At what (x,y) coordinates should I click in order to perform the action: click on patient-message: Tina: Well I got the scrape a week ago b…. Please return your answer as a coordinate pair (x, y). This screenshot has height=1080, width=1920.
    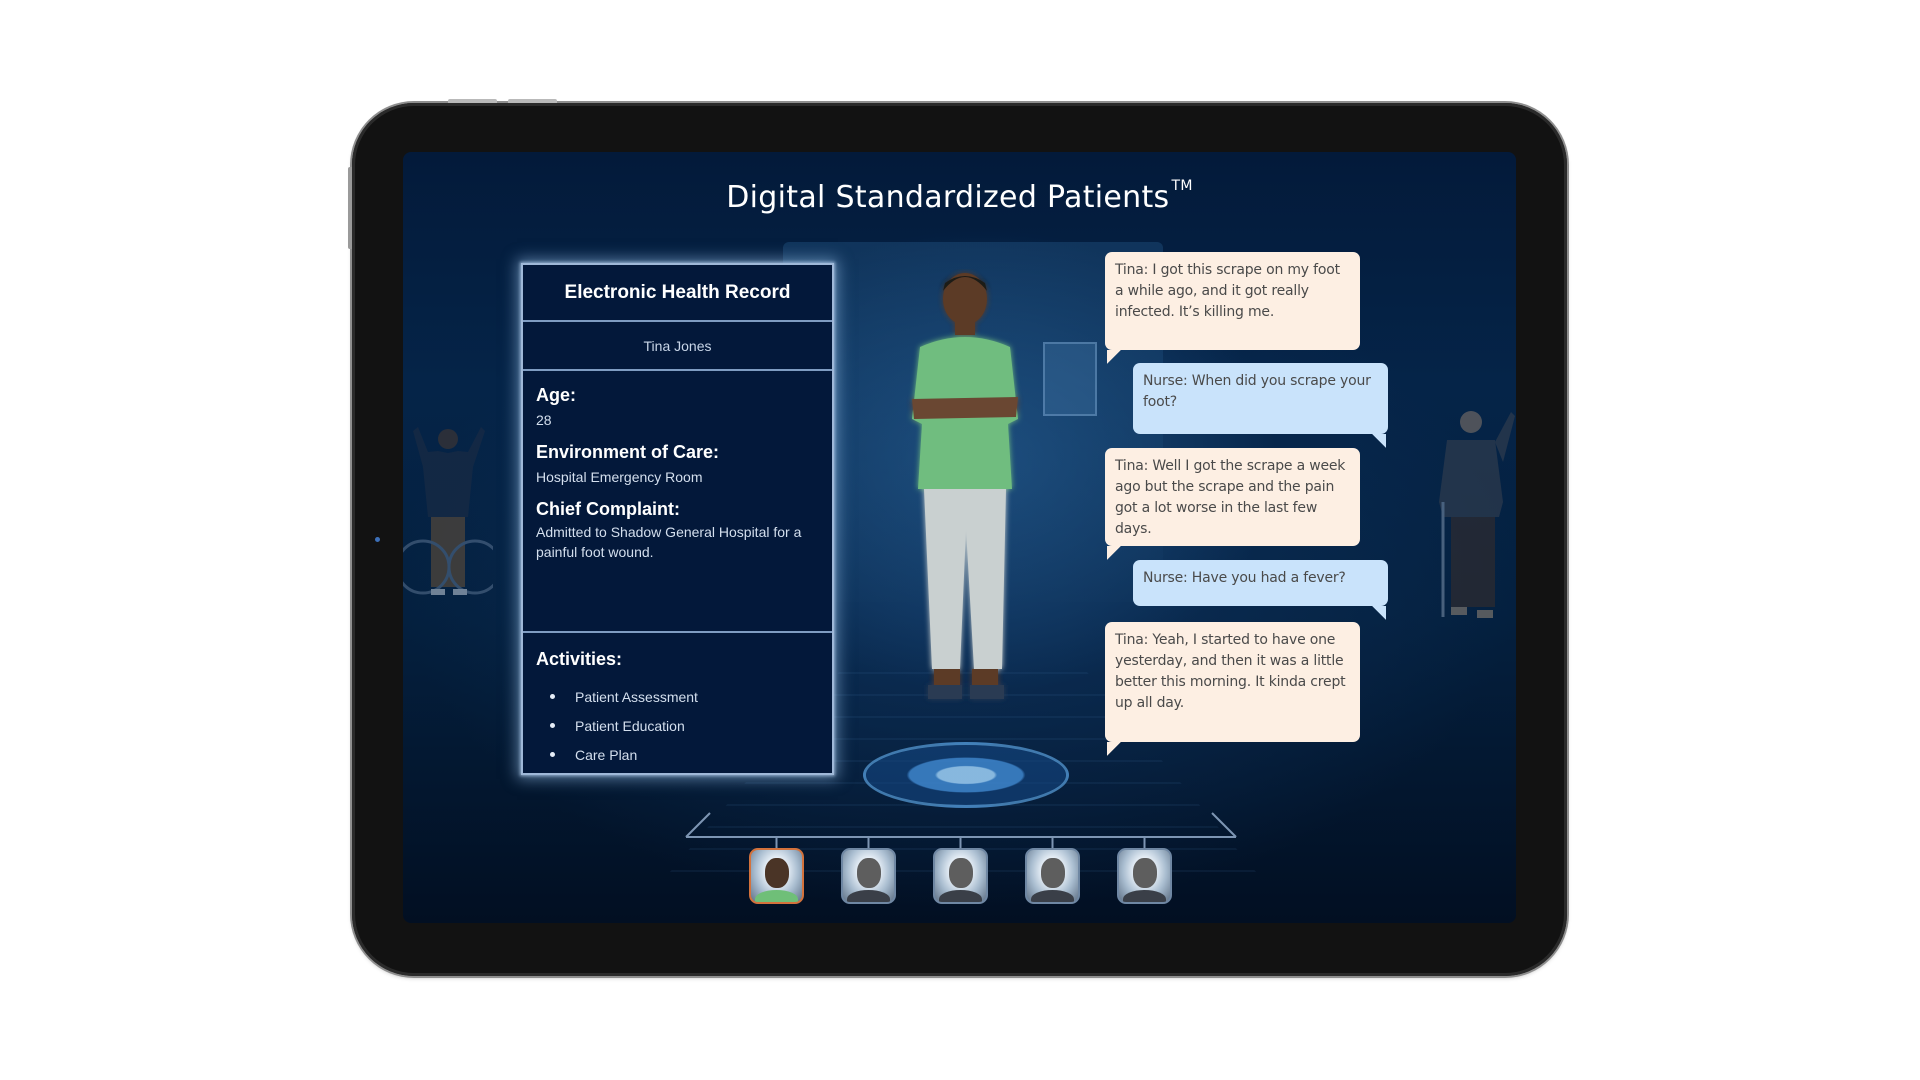
    Looking at the image, I should click on (1232, 497).